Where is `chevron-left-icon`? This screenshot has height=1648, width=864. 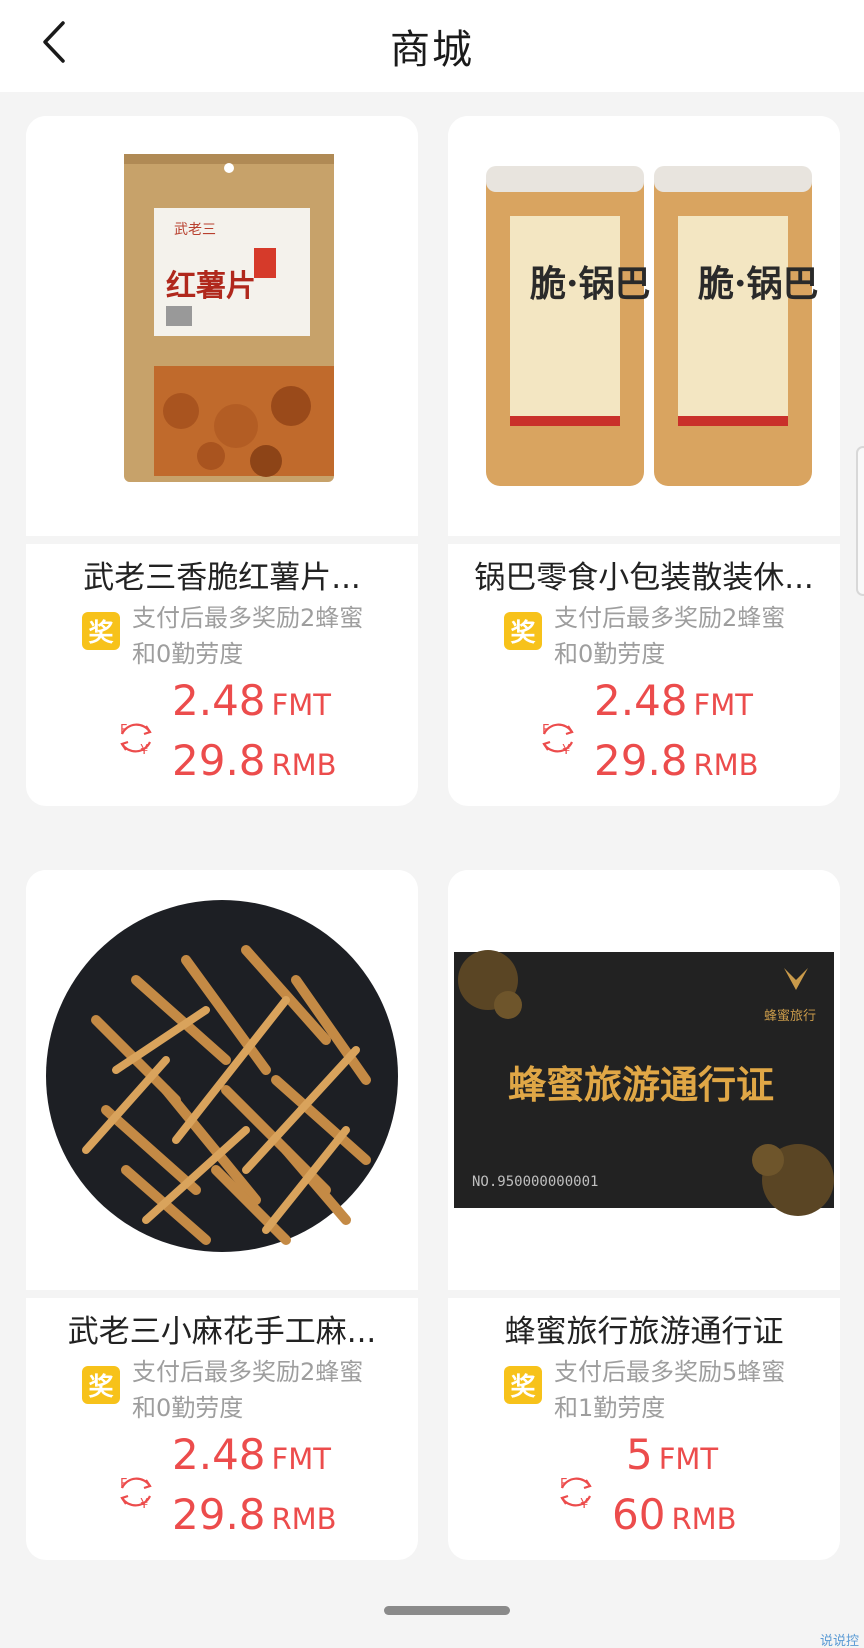 chevron-left-icon is located at coordinates (54, 42).